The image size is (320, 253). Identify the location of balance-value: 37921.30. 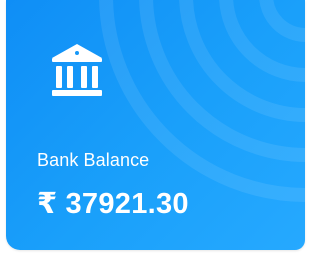
(127, 204).